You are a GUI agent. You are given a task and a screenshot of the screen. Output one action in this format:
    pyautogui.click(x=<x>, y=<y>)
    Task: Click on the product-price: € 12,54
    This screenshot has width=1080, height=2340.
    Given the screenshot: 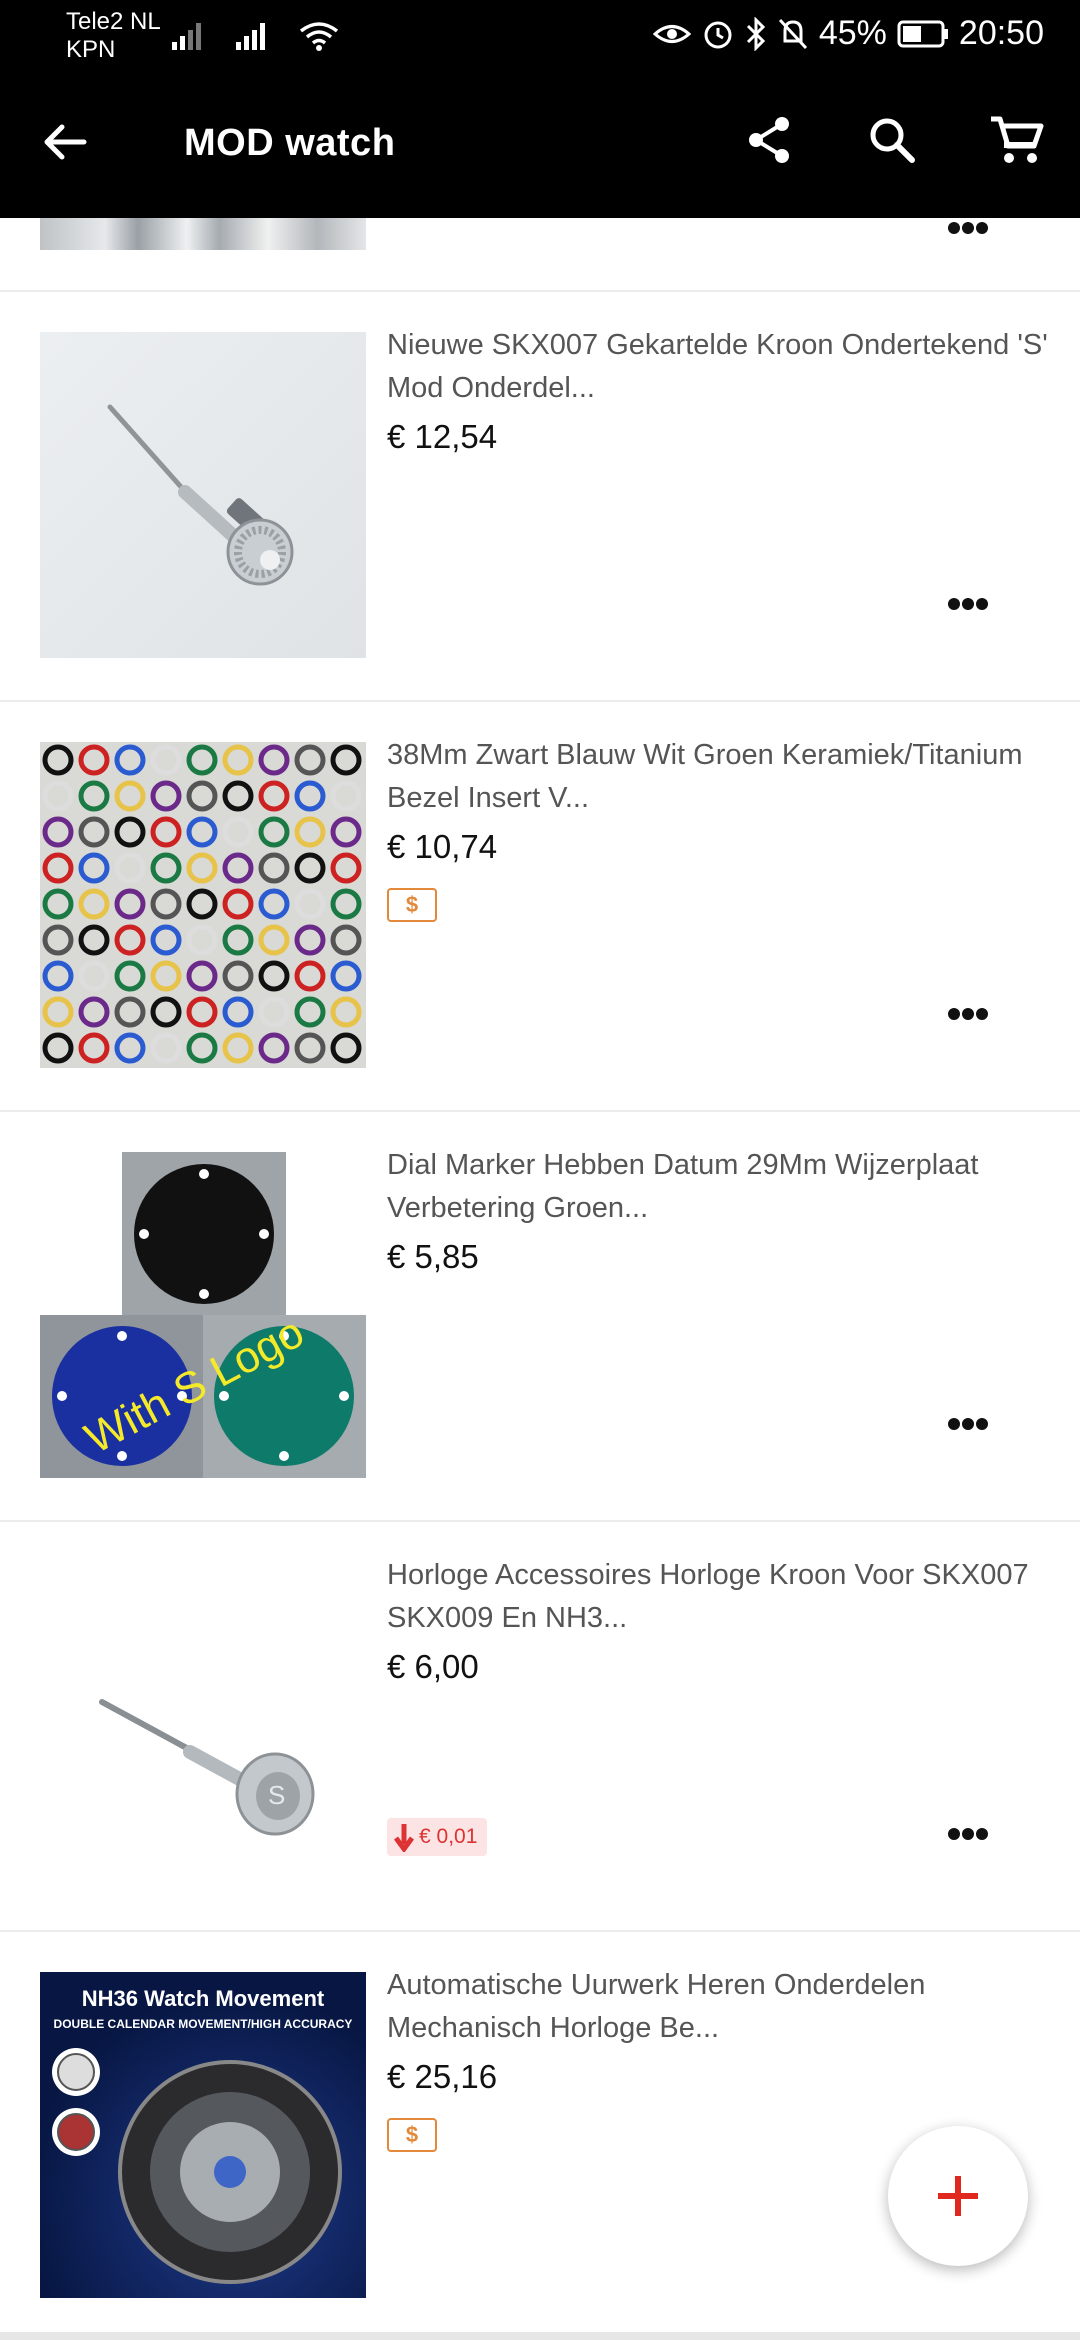 What is the action you would take?
    pyautogui.click(x=442, y=436)
    